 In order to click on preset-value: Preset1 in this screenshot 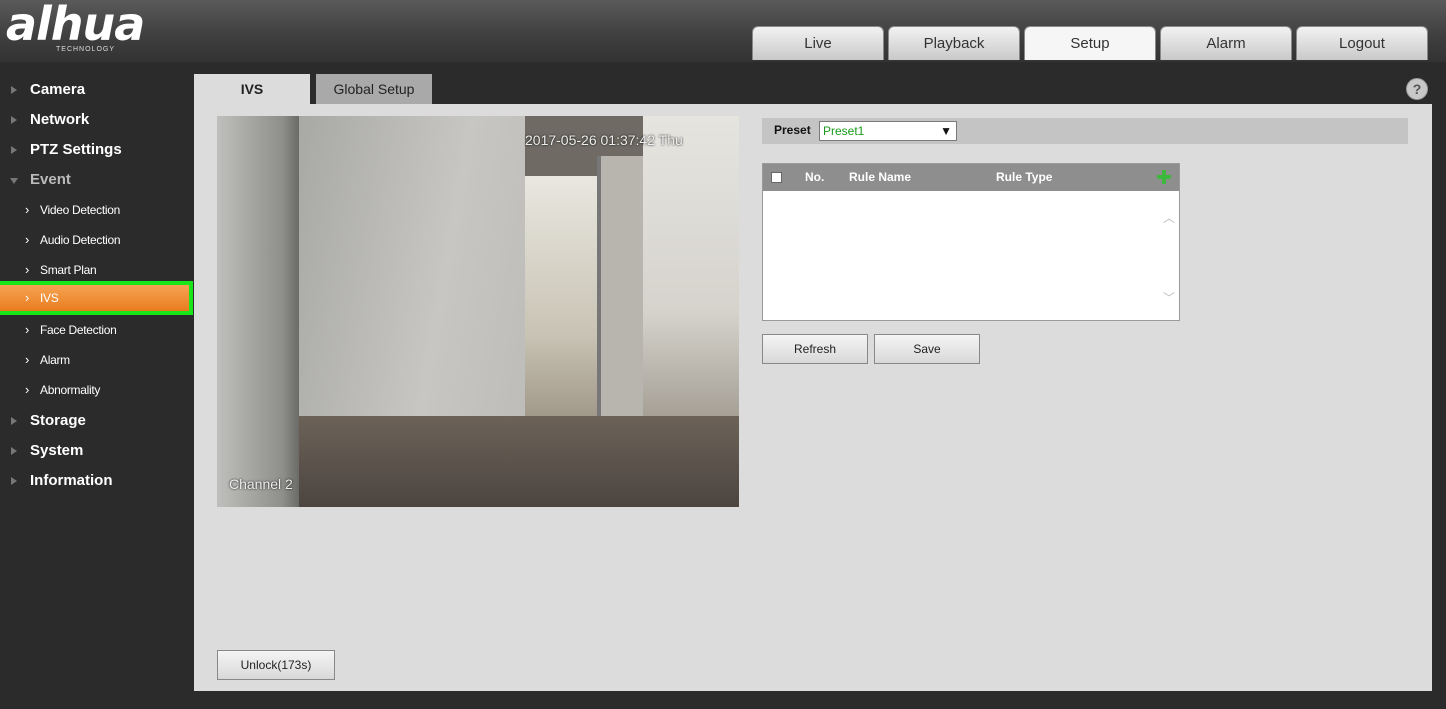, I will do `click(844, 131)`.